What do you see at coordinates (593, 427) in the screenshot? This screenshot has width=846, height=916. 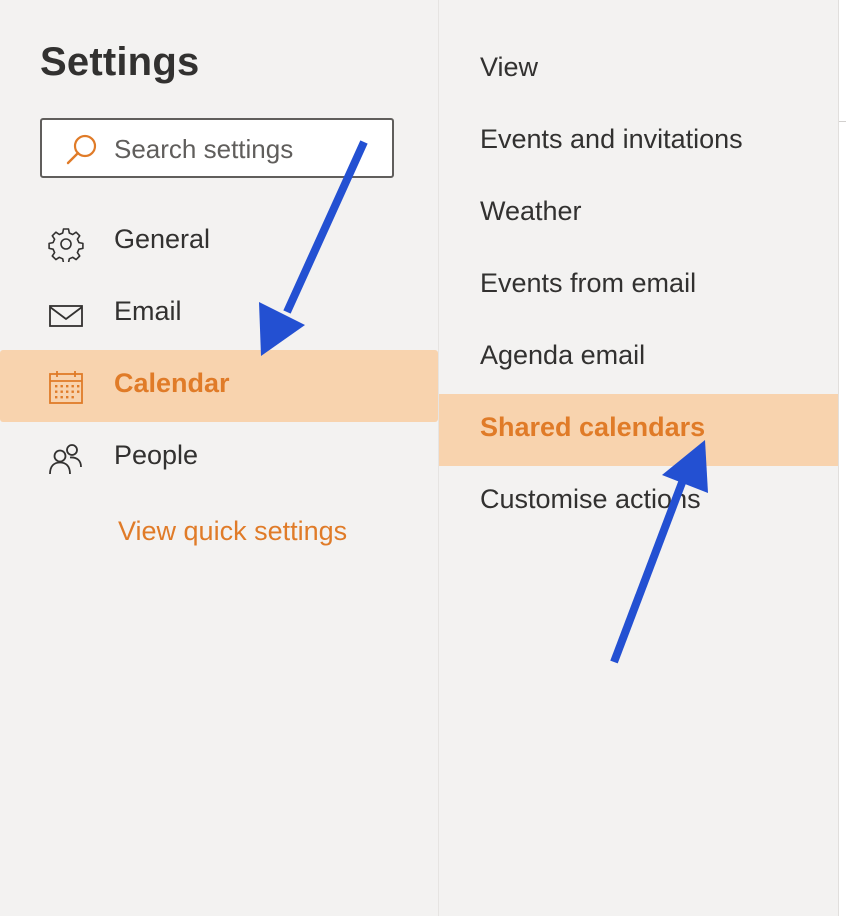 I see `sub-label-shared-calendars: Shared calendars` at bounding box center [593, 427].